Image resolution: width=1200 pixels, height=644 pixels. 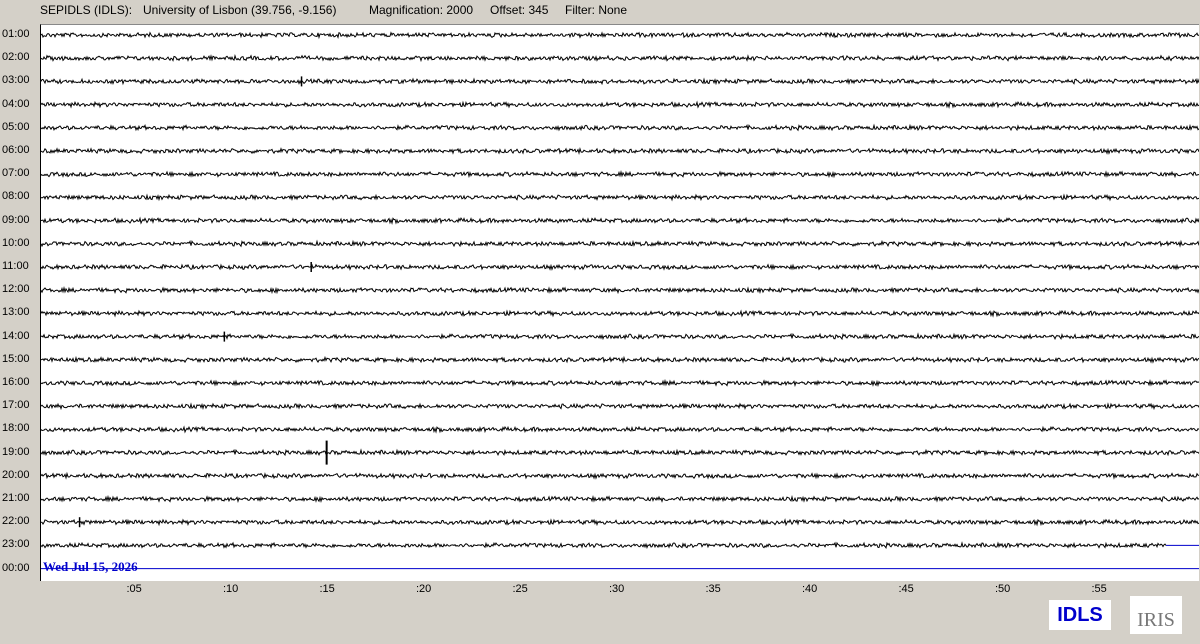 What do you see at coordinates (713, 589) in the screenshot?
I see `minute-tick-label: :35` at bounding box center [713, 589].